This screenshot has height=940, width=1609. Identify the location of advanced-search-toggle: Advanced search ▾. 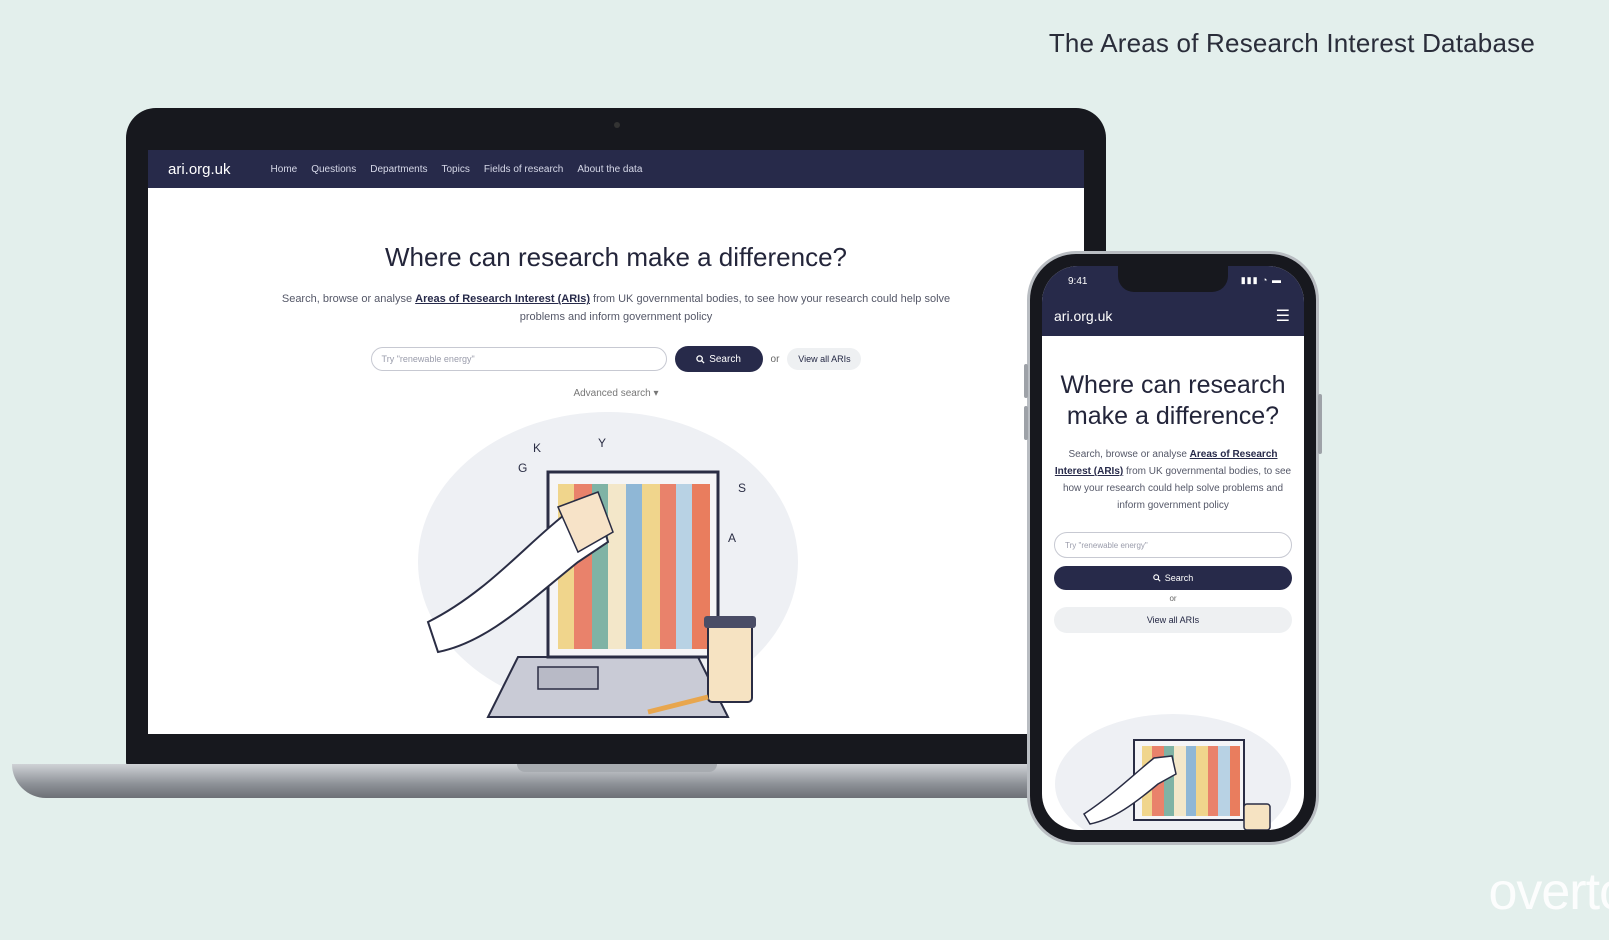
(616, 393).